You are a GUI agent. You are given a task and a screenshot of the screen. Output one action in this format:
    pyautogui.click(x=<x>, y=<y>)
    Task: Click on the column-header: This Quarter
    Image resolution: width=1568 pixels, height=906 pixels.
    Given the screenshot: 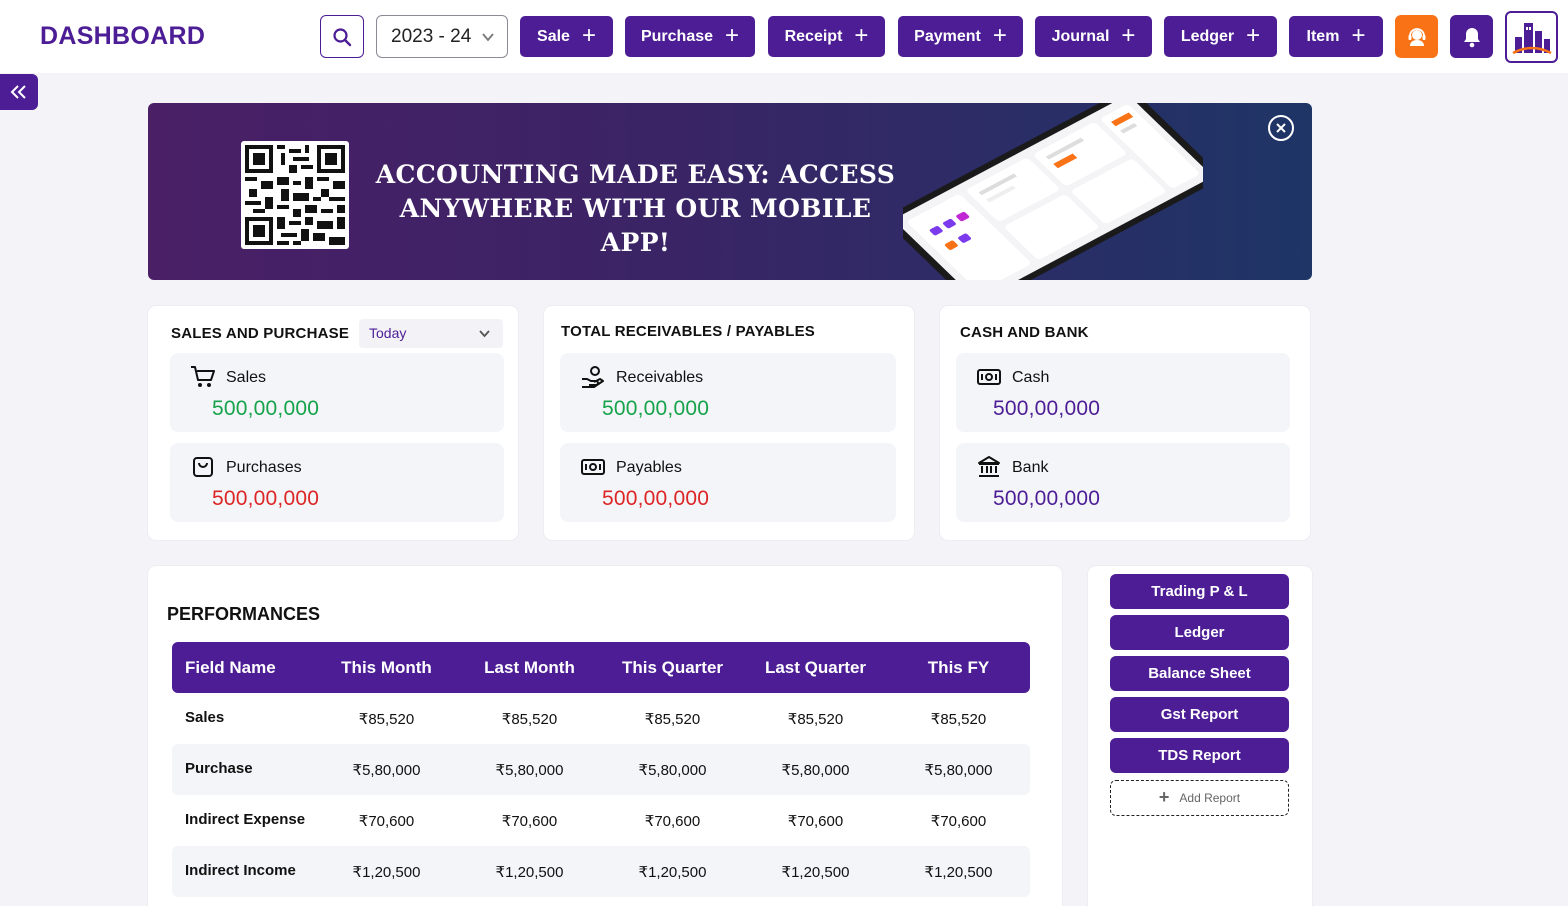 What is the action you would take?
    pyautogui.click(x=672, y=667)
    